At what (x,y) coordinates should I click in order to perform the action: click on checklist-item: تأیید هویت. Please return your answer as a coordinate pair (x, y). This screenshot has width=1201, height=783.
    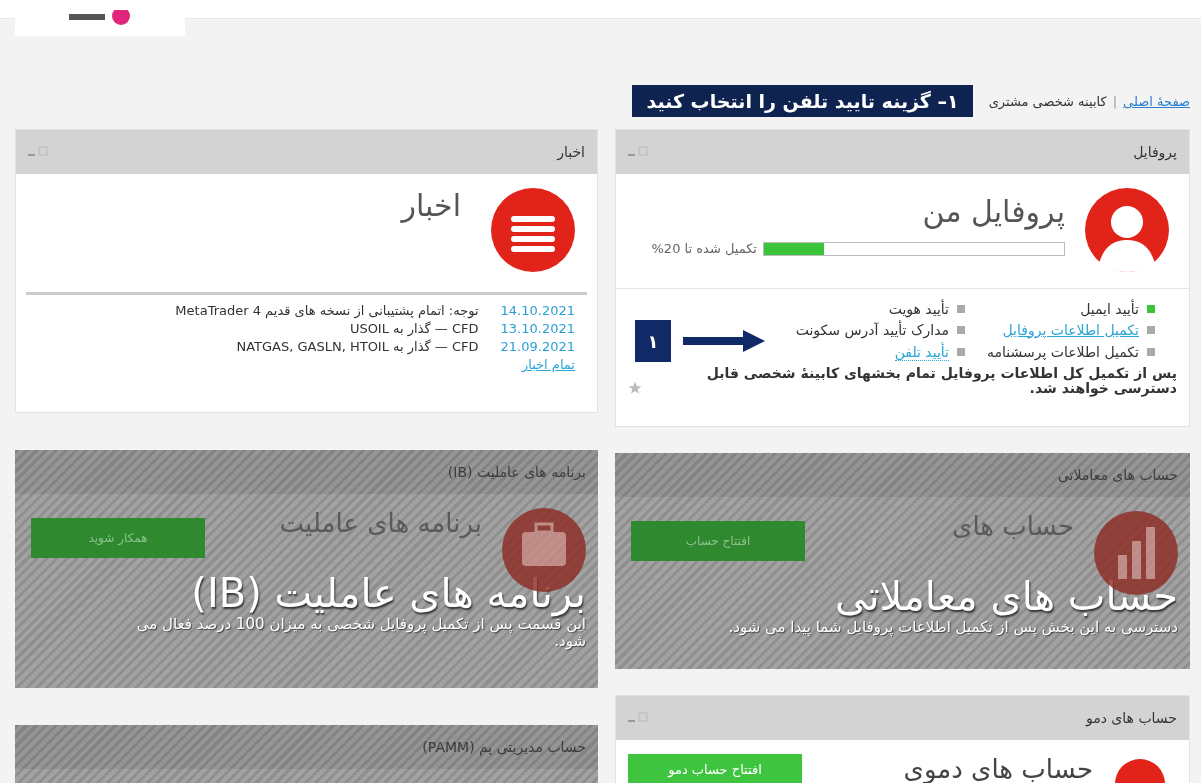
    Looking at the image, I should click on (918, 309).